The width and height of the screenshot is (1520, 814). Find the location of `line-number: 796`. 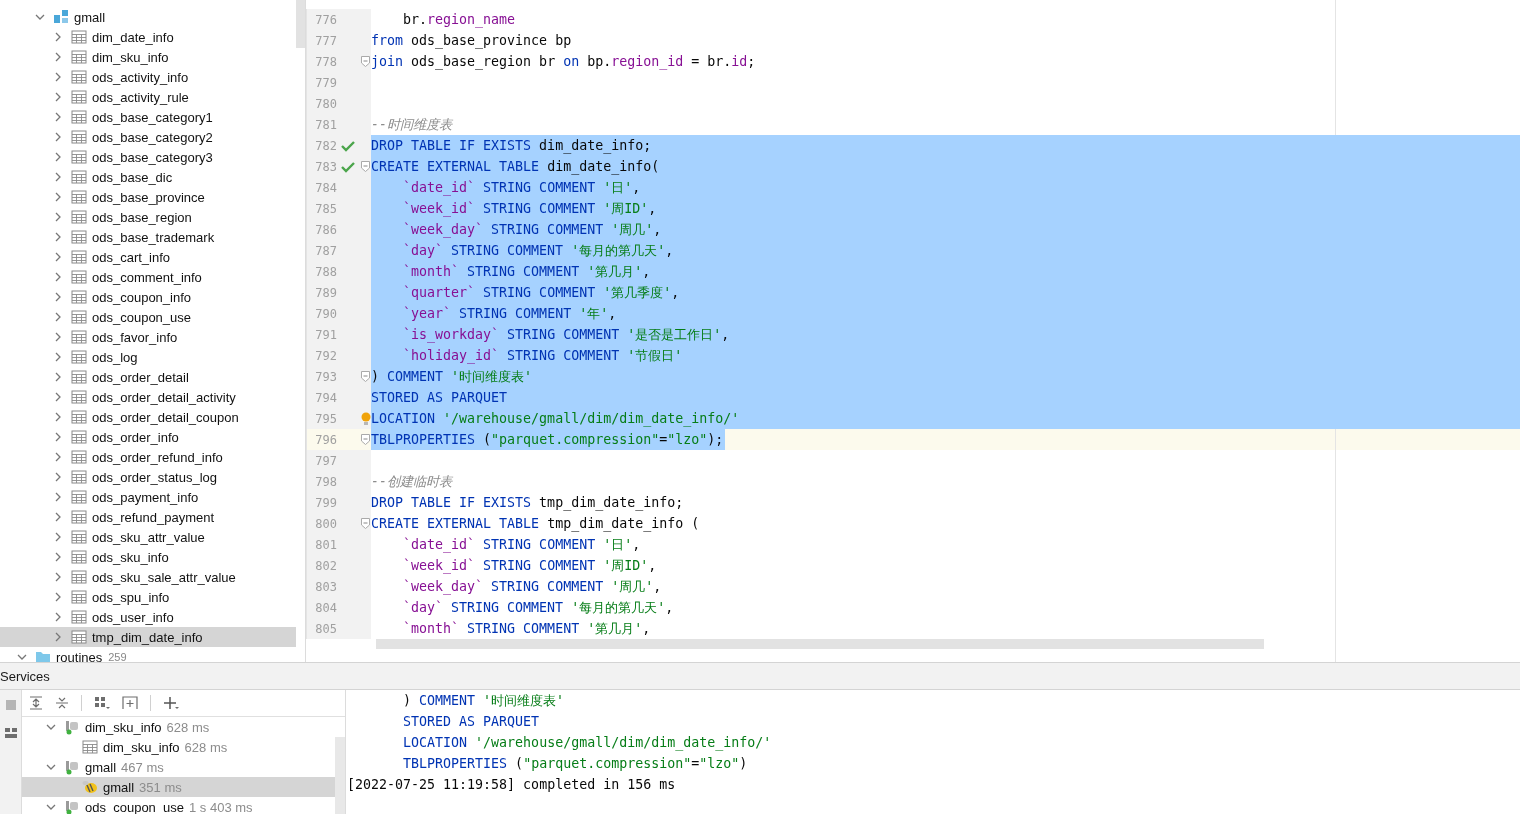

line-number: 796 is located at coordinates (325, 439).